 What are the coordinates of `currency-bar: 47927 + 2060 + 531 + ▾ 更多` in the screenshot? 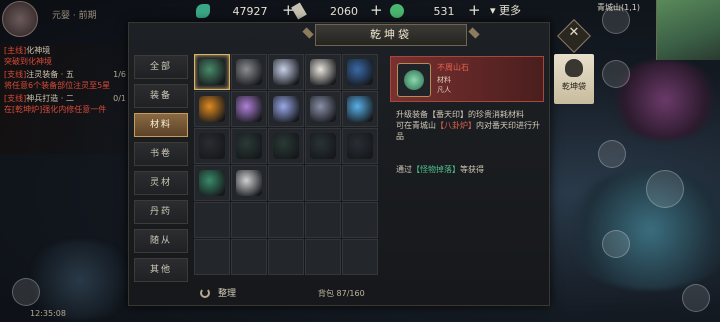 It's located at (365, 11).